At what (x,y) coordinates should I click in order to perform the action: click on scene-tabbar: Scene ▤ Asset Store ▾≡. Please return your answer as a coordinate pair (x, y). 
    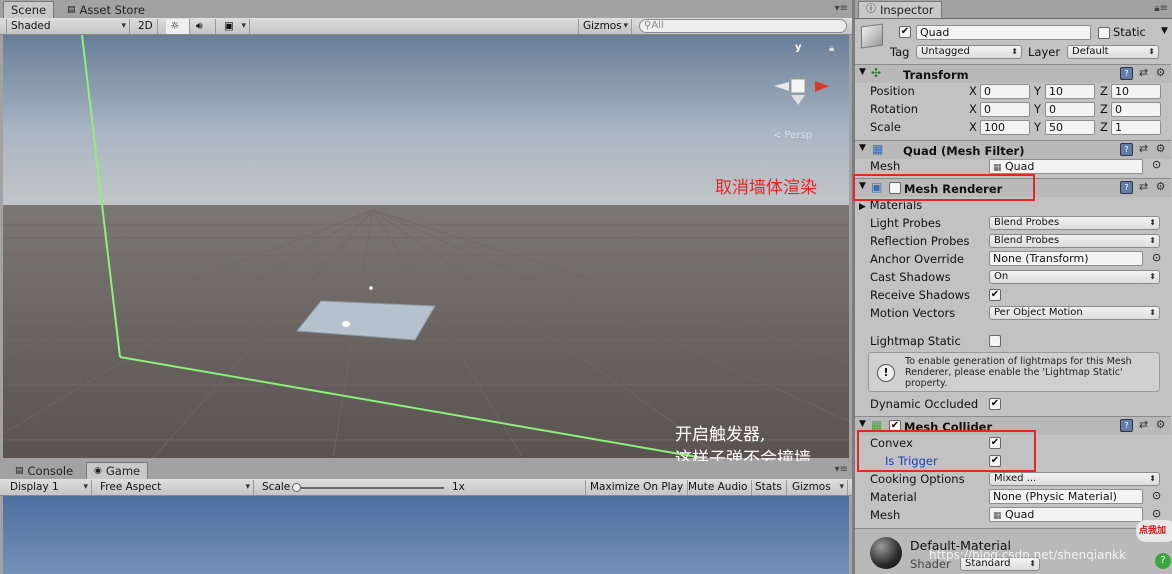
    Looking at the image, I should click on (426, 9).